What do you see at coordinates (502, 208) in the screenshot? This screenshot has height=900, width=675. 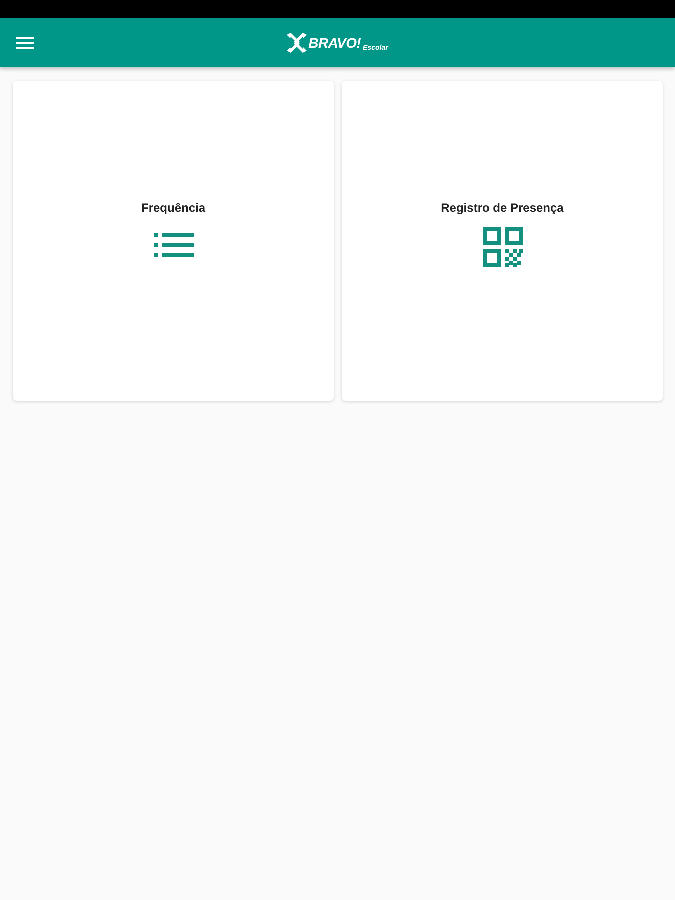 I see `card-title: Registro de Presença` at bounding box center [502, 208].